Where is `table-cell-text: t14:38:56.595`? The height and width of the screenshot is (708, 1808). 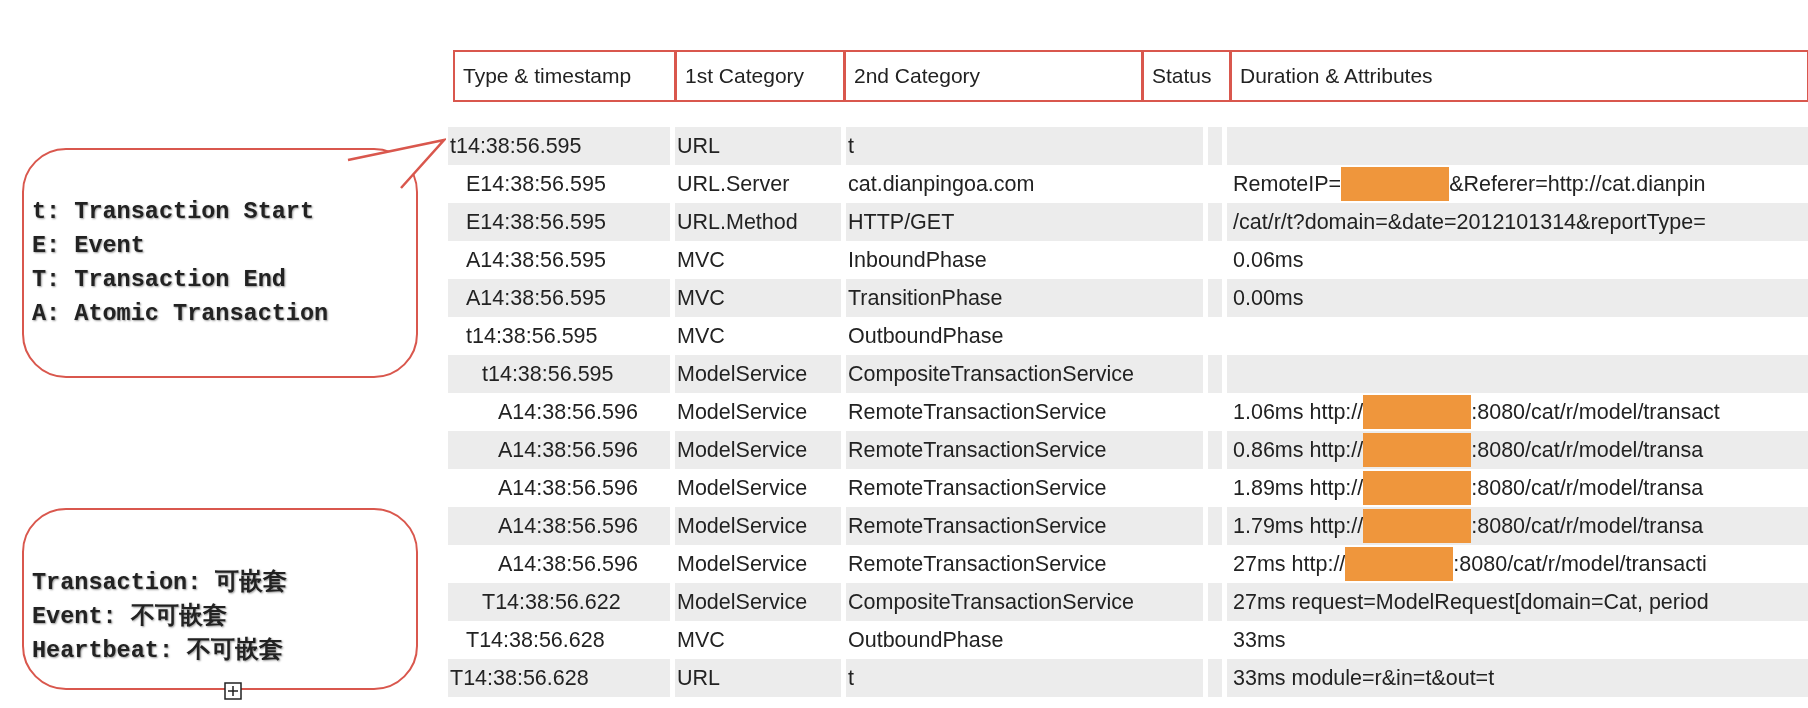
table-cell-text: t14:38:56.595 is located at coordinates (532, 336).